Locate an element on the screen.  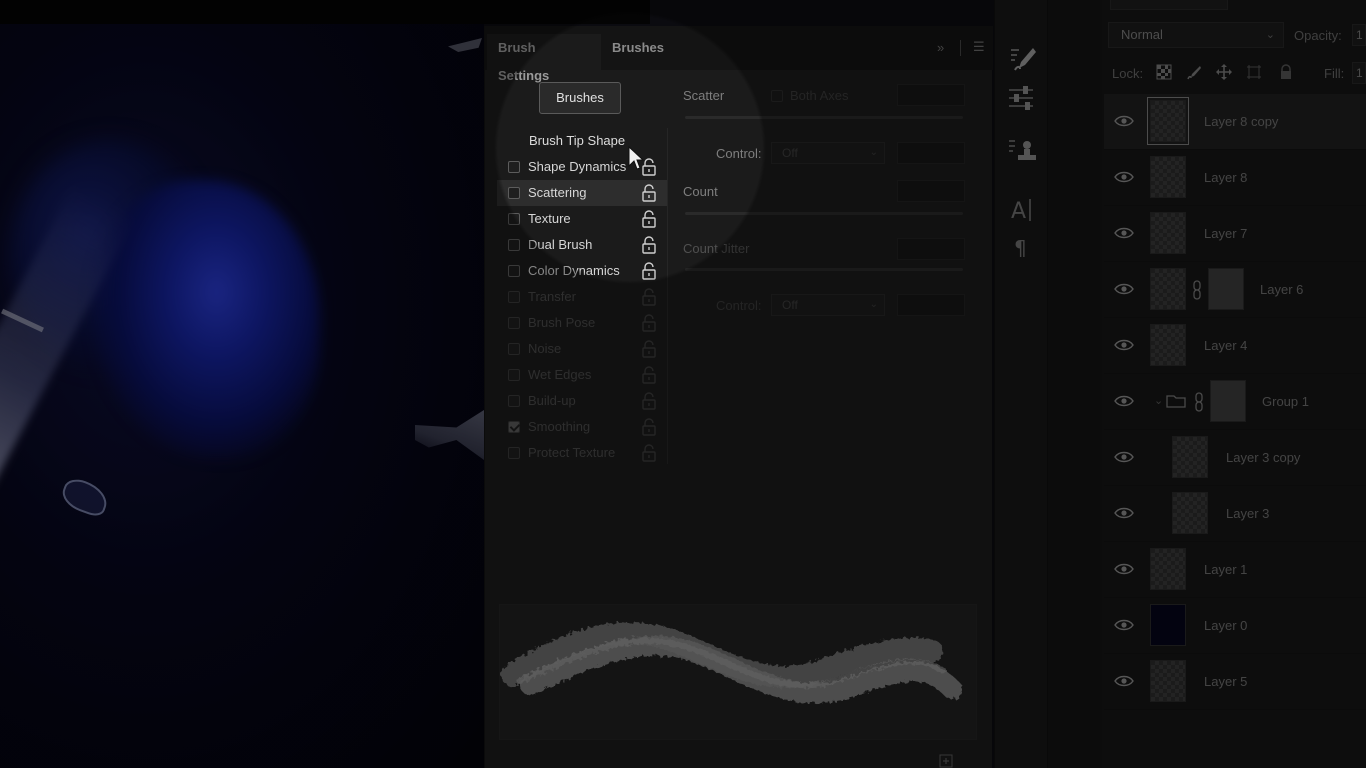
scattering-checkbox is located at coordinates (514, 193).